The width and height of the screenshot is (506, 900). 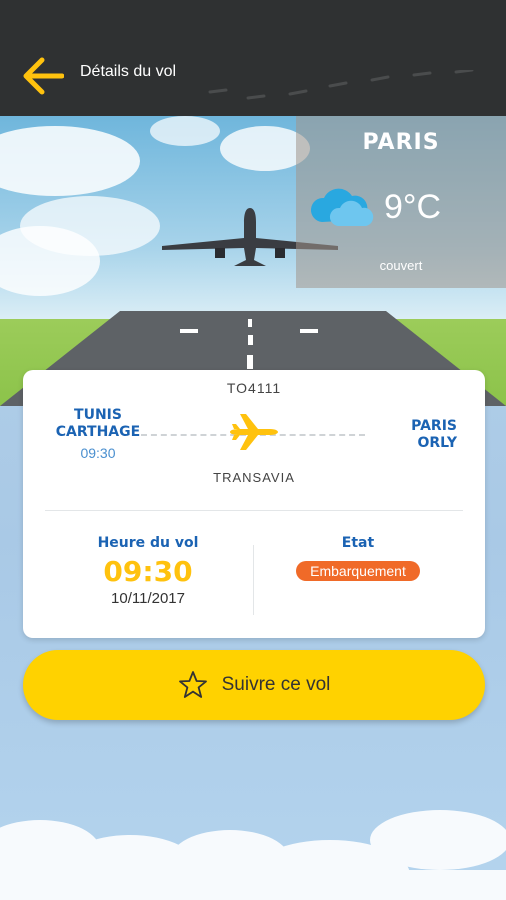 I want to click on arrival-city: PARIS ORLY, so click(x=434, y=434).